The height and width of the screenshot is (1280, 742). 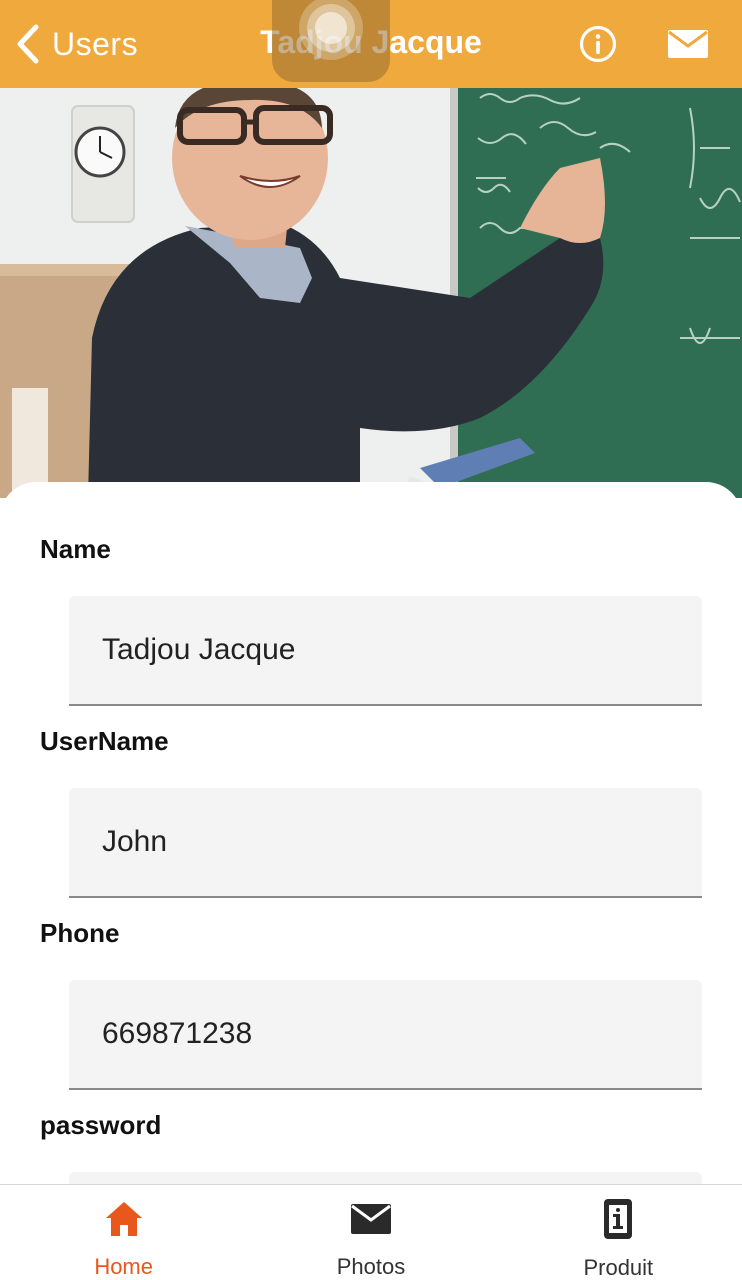 What do you see at coordinates (104, 741) in the screenshot?
I see `username-label: UserName` at bounding box center [104, 741].